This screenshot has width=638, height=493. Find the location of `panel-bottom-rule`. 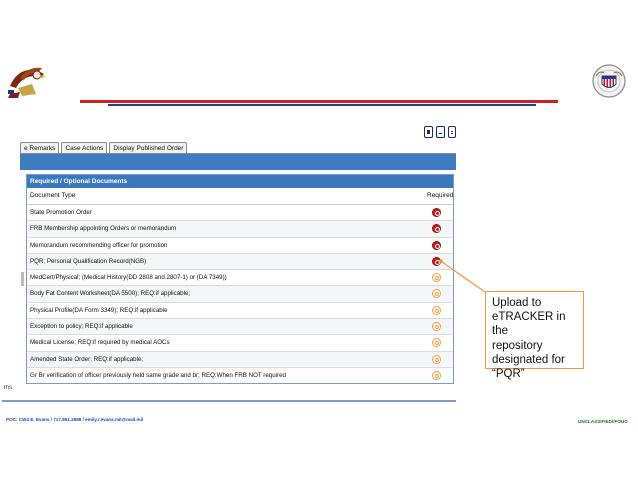

panel-bottom-rule is located at coordinates (229, 401).